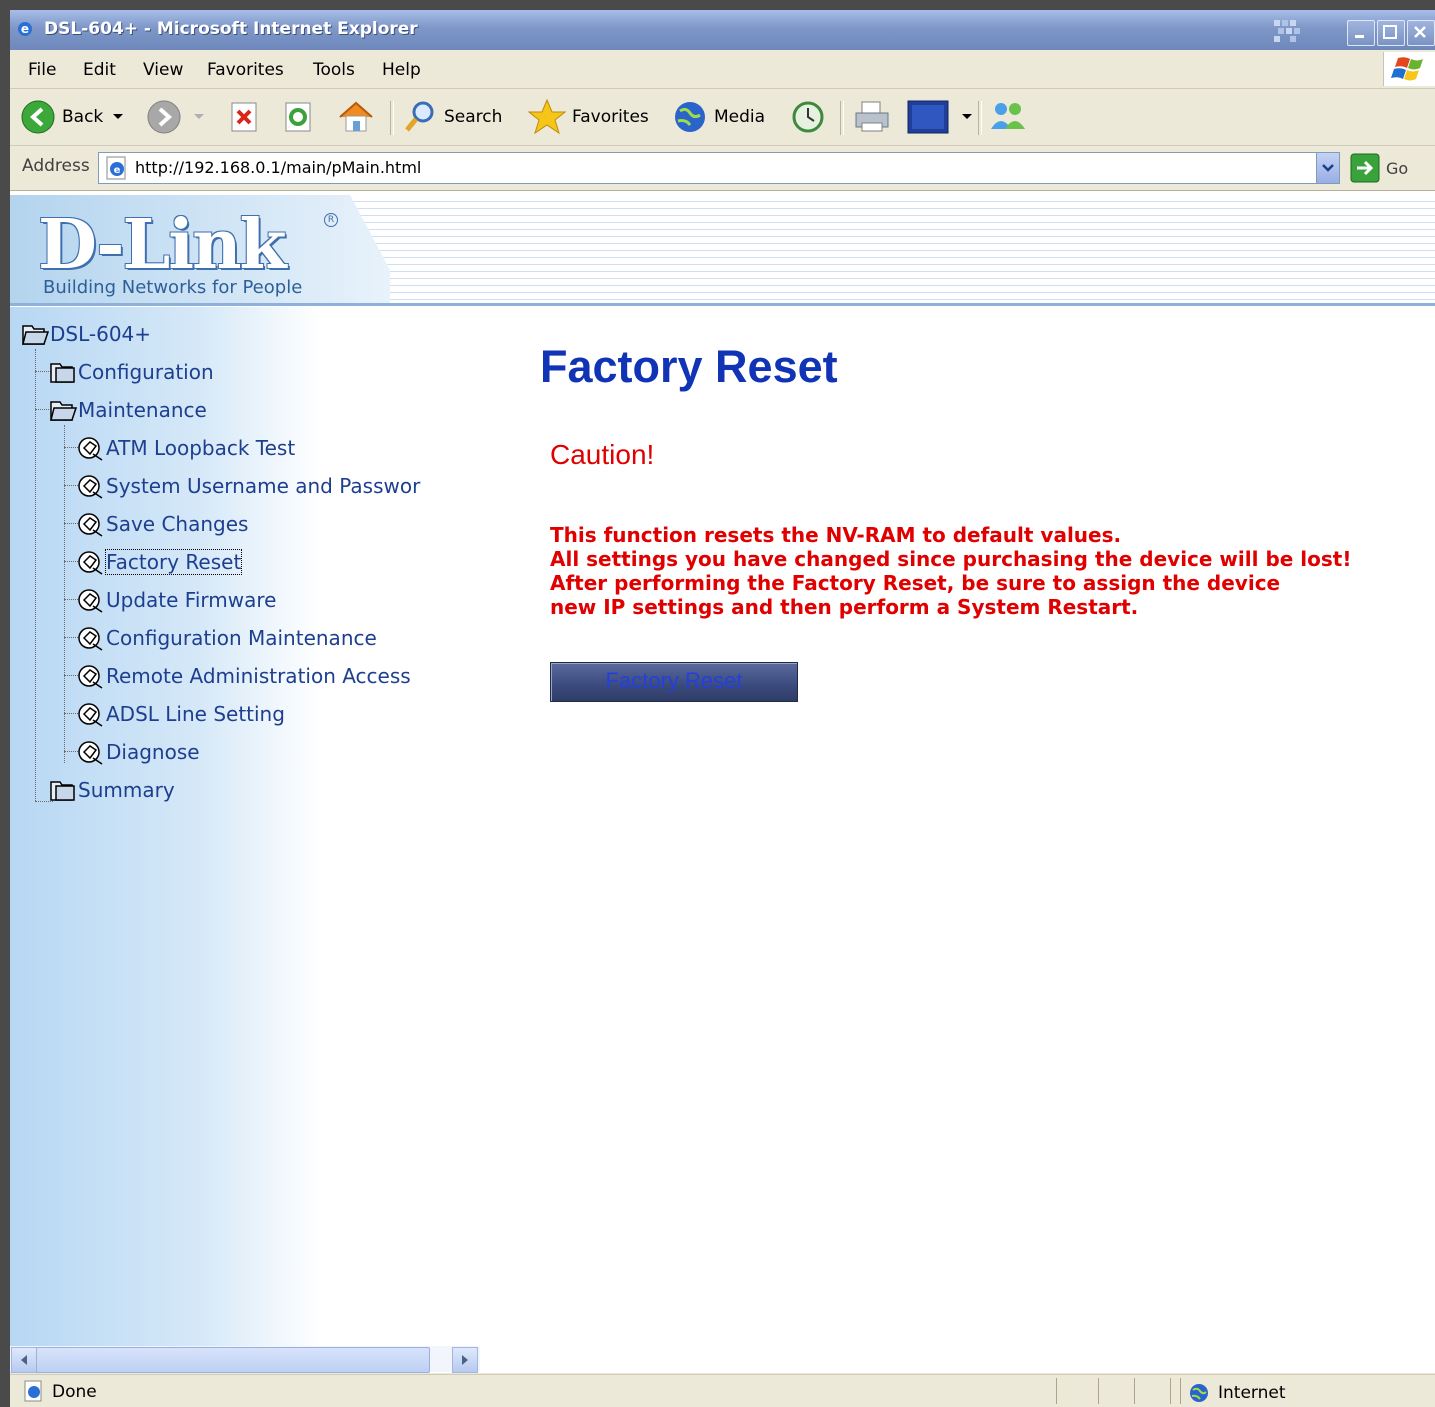  What do you see at coordinates (401, 70) in the screenshot?
I see `menu-help: Help` at bounding box center [401, 70].